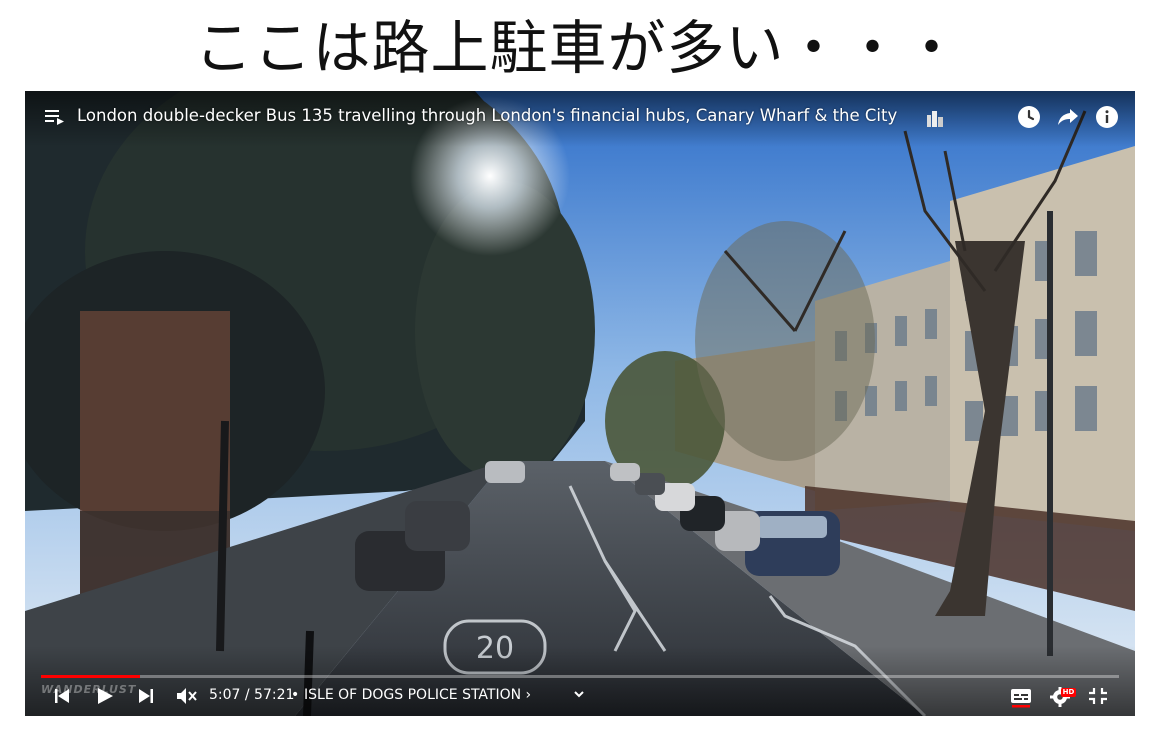  Describe the element at coordinates (62, 696) in the screenshot. I see `skip-previous-icon` at that location.